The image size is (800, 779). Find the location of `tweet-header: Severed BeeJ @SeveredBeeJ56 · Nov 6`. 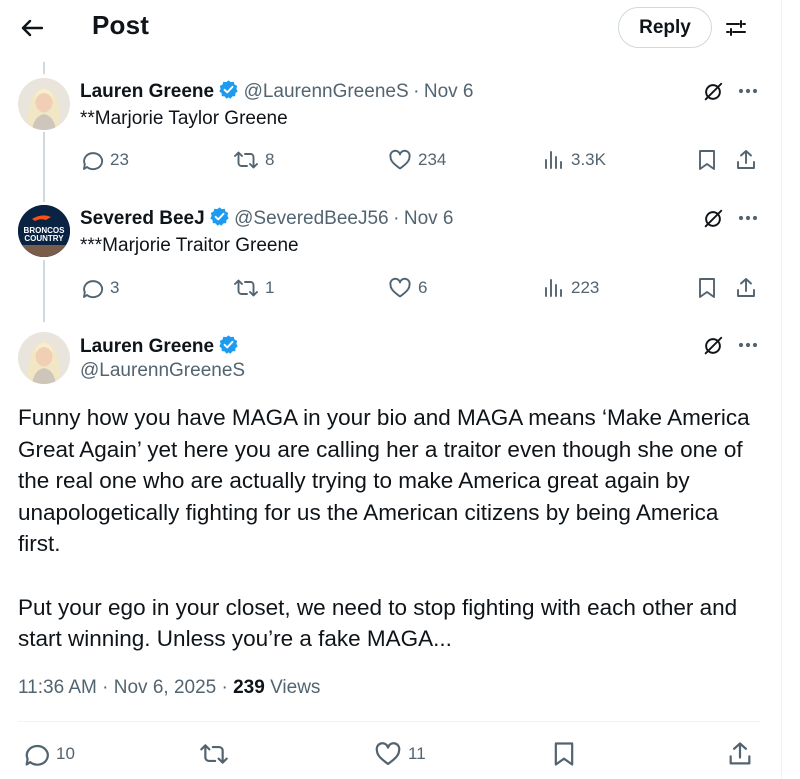

tweet-header: Severed BeeJ @SeveredBeeJ56 · Nov 6 is located at coordinates (266, 218).